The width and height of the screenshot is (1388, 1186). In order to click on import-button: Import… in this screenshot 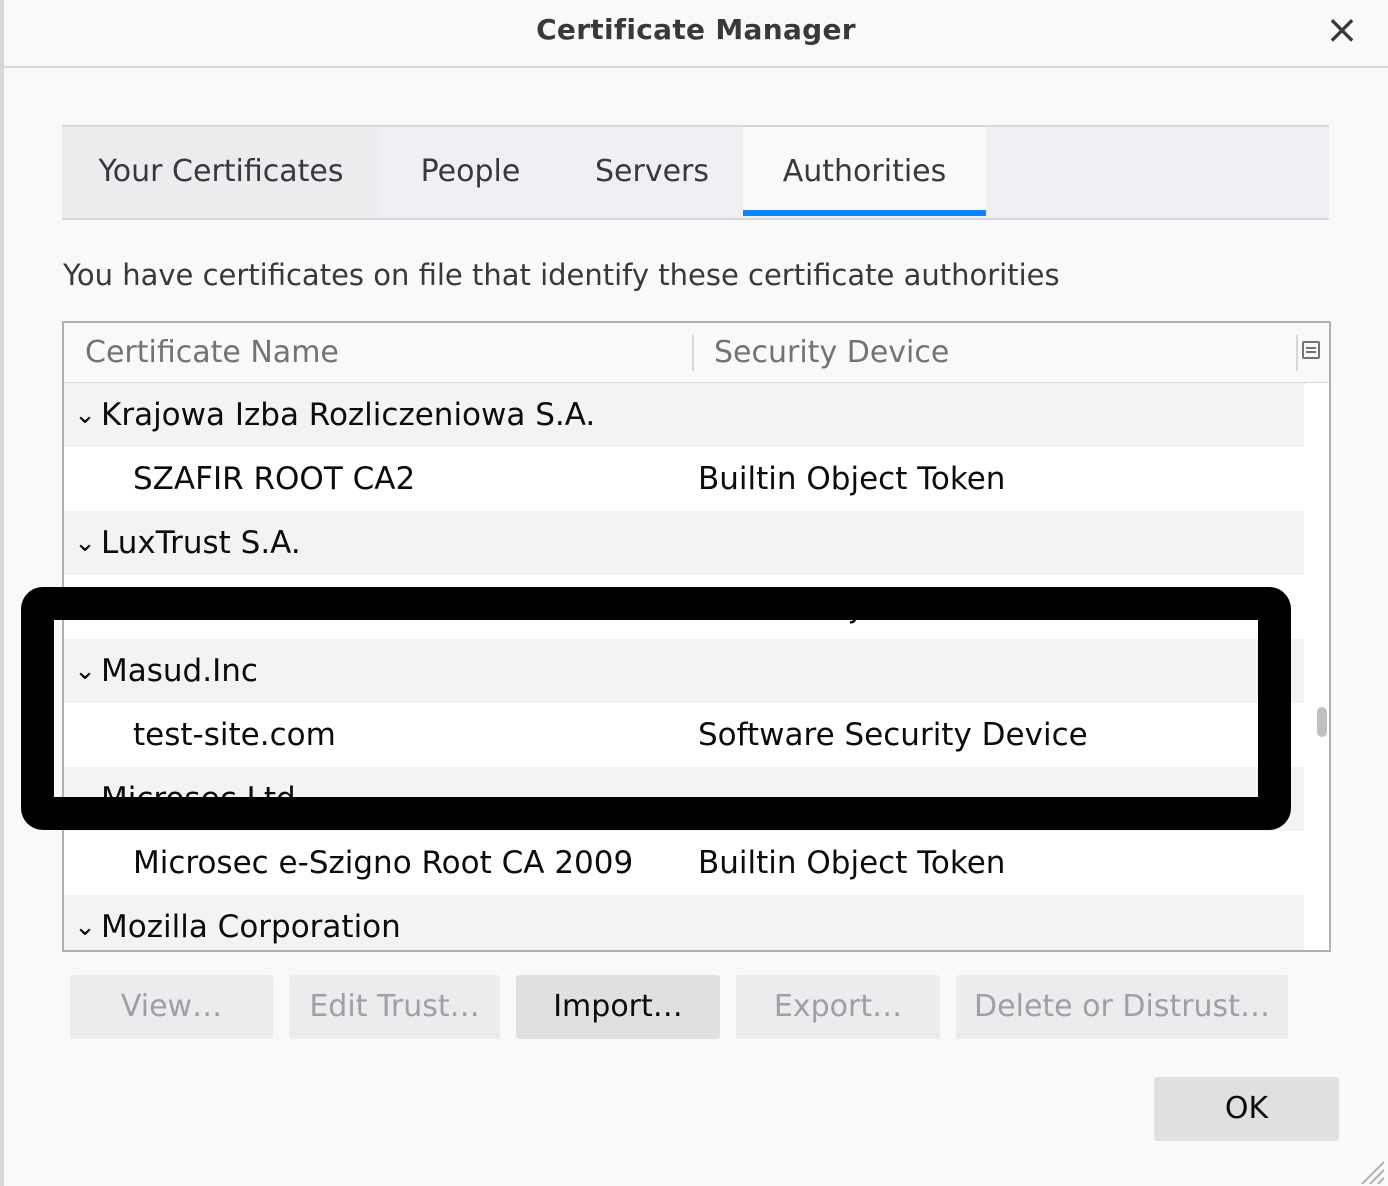, I will do `click(618, 1007)`.